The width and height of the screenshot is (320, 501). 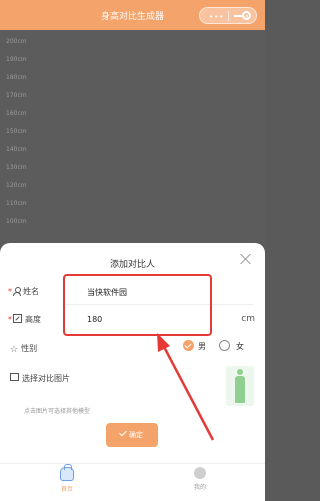 What do you see at coordinates (14, 350) in the screenshot?
I see `star-icon: ☆` at bounding box center [14, 350].